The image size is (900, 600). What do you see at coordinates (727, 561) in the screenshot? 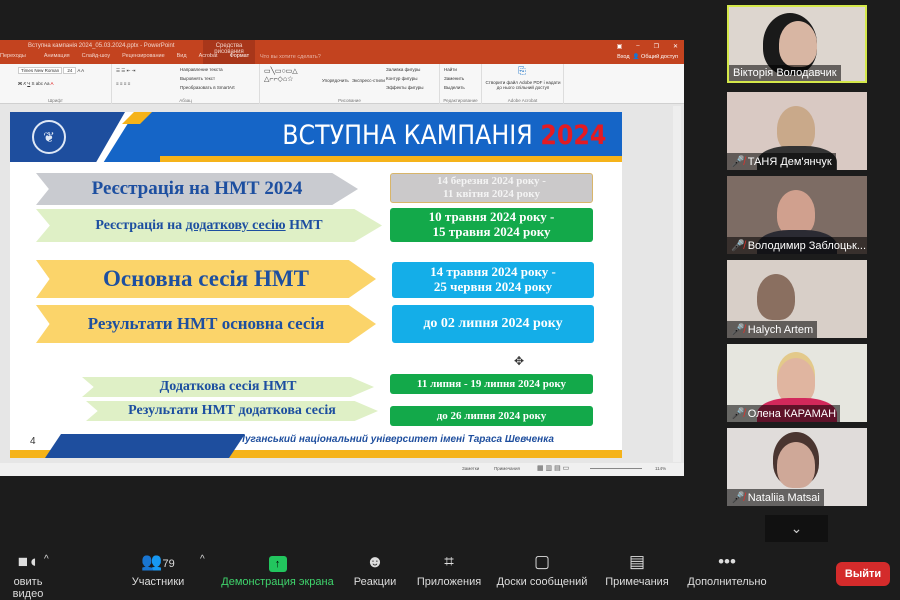
I see `more-icon: •••` at bounding box center [727, 561].